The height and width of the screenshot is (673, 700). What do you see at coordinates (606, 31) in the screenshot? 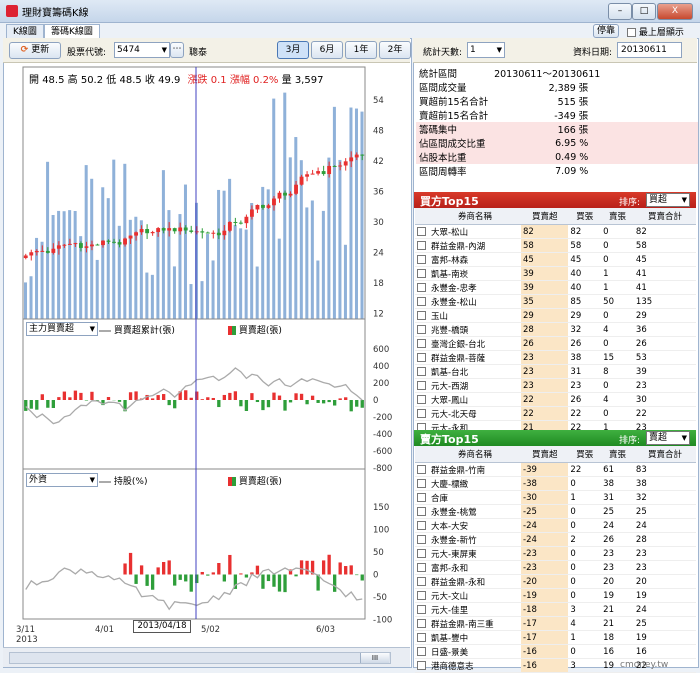
I see `dock-button: 停靠` at bounding box center [606, 31].